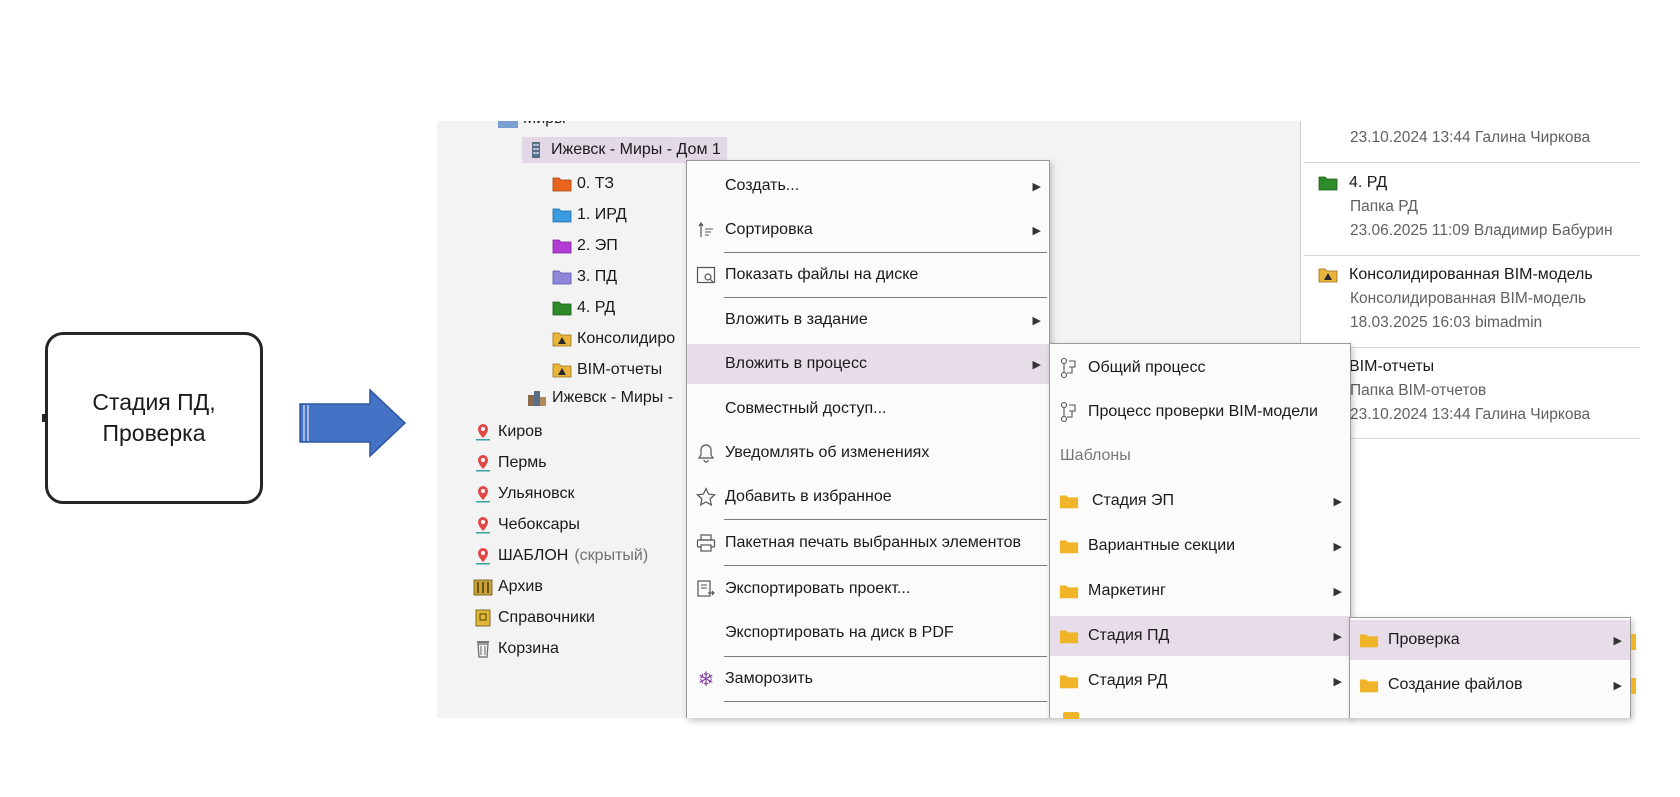 The image size is (1680, 797). Describe the element at coordinates (636, 149) in the screenshot. I see `tree-item-label: Ижевск - Миры - Дом 1` at that location.